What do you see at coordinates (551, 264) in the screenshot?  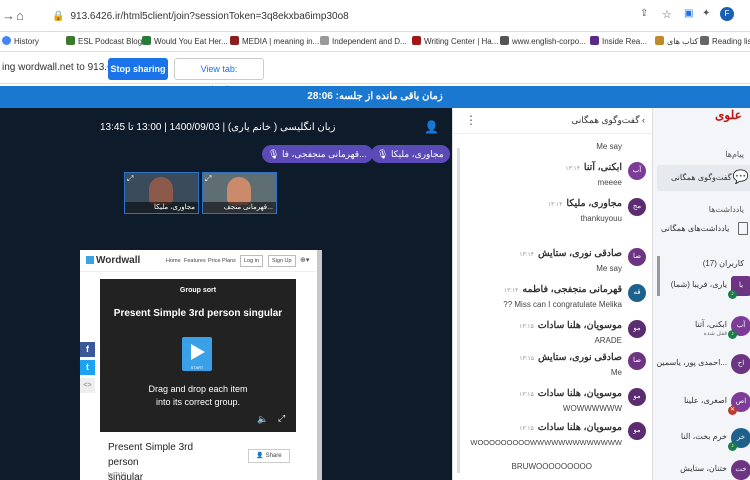 I see `chat-message: صا ۱۳:۱۴ صادقی نوری، ستایش Me say` at bounding box center [551, 264].